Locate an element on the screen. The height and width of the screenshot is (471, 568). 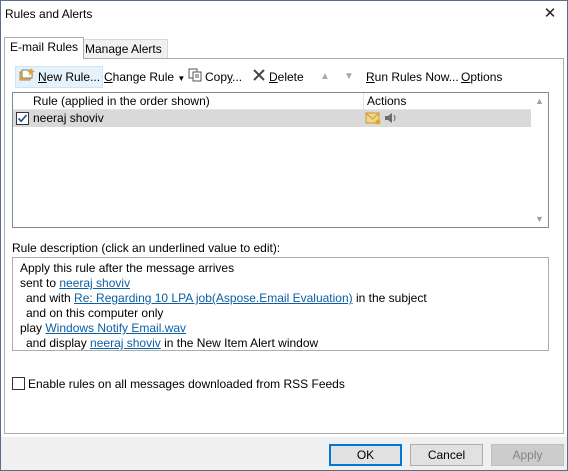
cancel-button: Cancel is located at coordinates (446, 455).